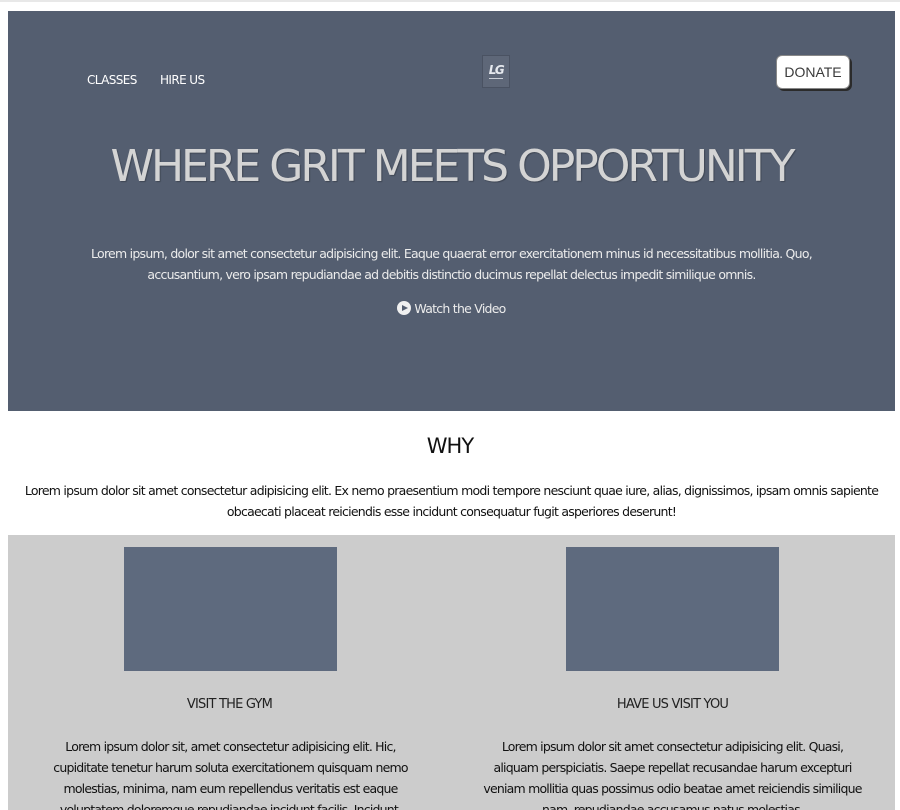 Image resolution: width=900 pixels, height=810 pixels. Describe the element at coordinates (496, 78) in the screenshot. I see `logo-underline` at that location.